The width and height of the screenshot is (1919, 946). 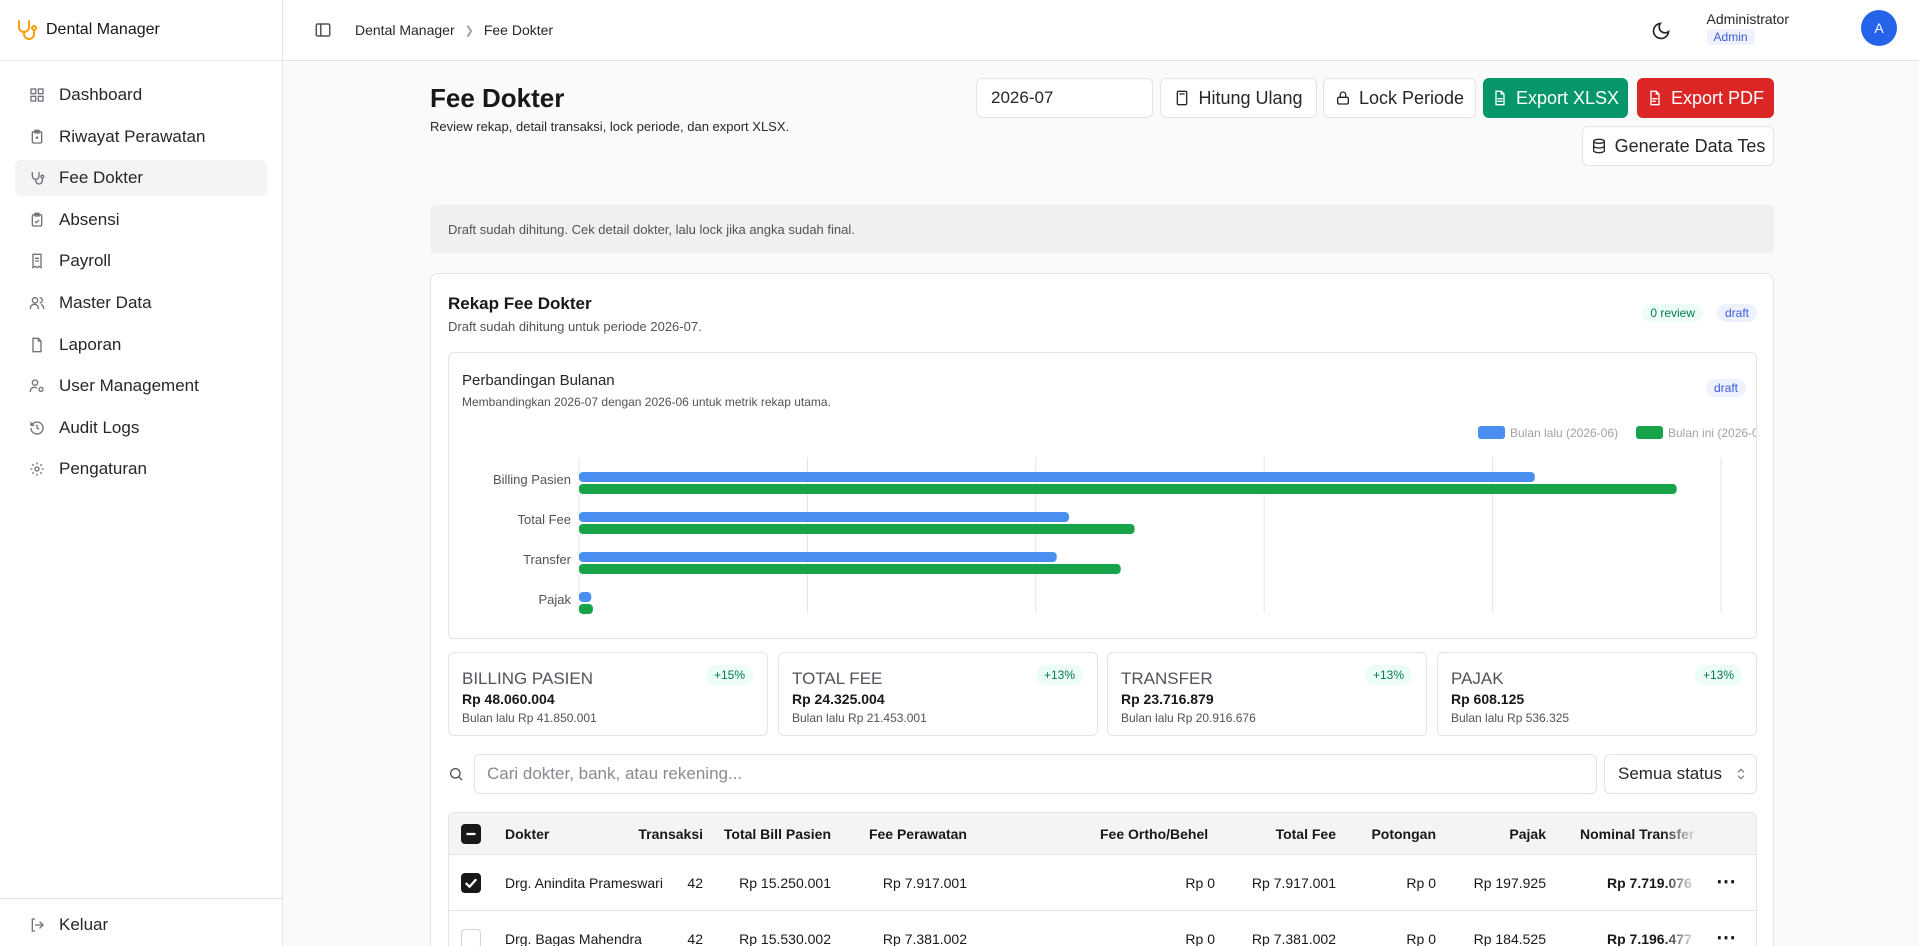 What do you see at coordinates (141, 261) in the screenshot?
I see `sidebar-item-payroll: Payroll` at bounding box center [141, 261].